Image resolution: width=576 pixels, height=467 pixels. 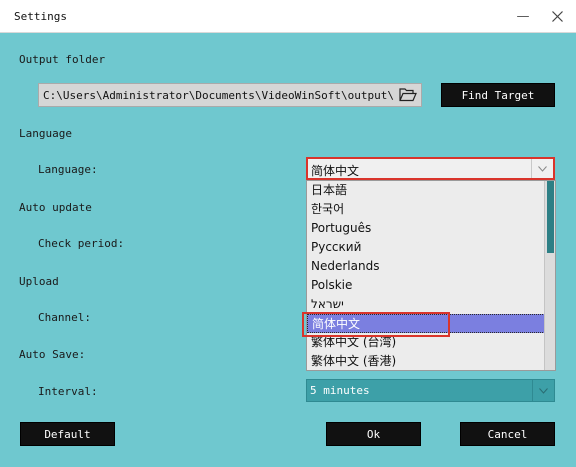 I want to click on close-button, so click(x=557, y=16).